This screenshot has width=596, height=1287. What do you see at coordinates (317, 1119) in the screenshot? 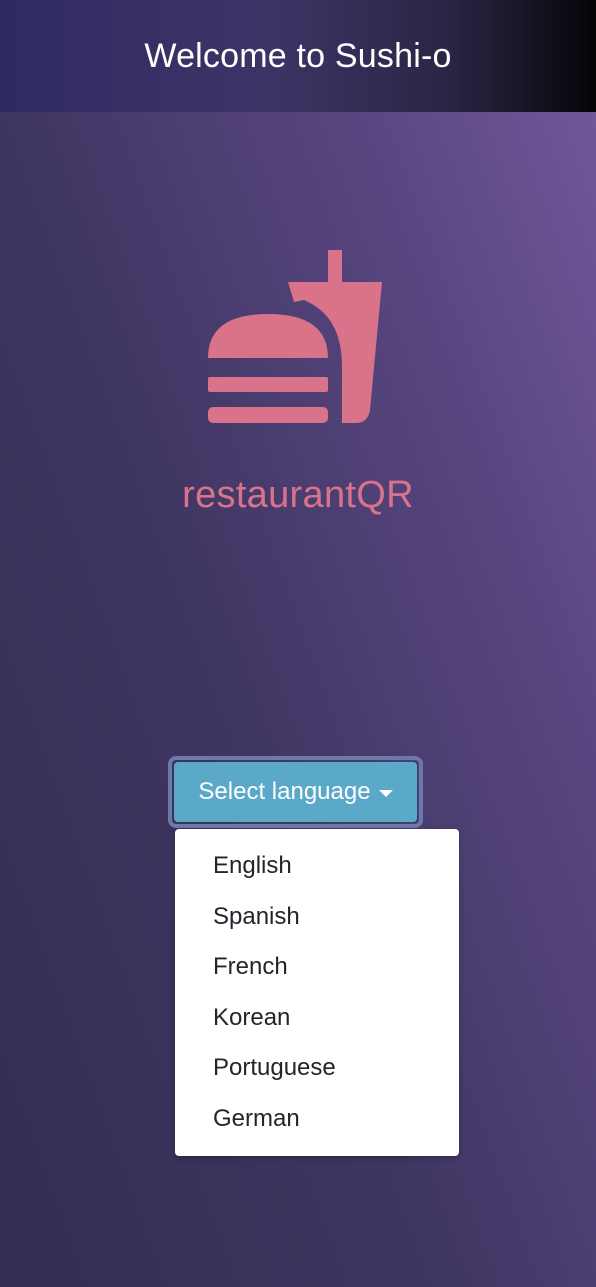
I see `language-option-german: German` at bounding box center [317, 1119].